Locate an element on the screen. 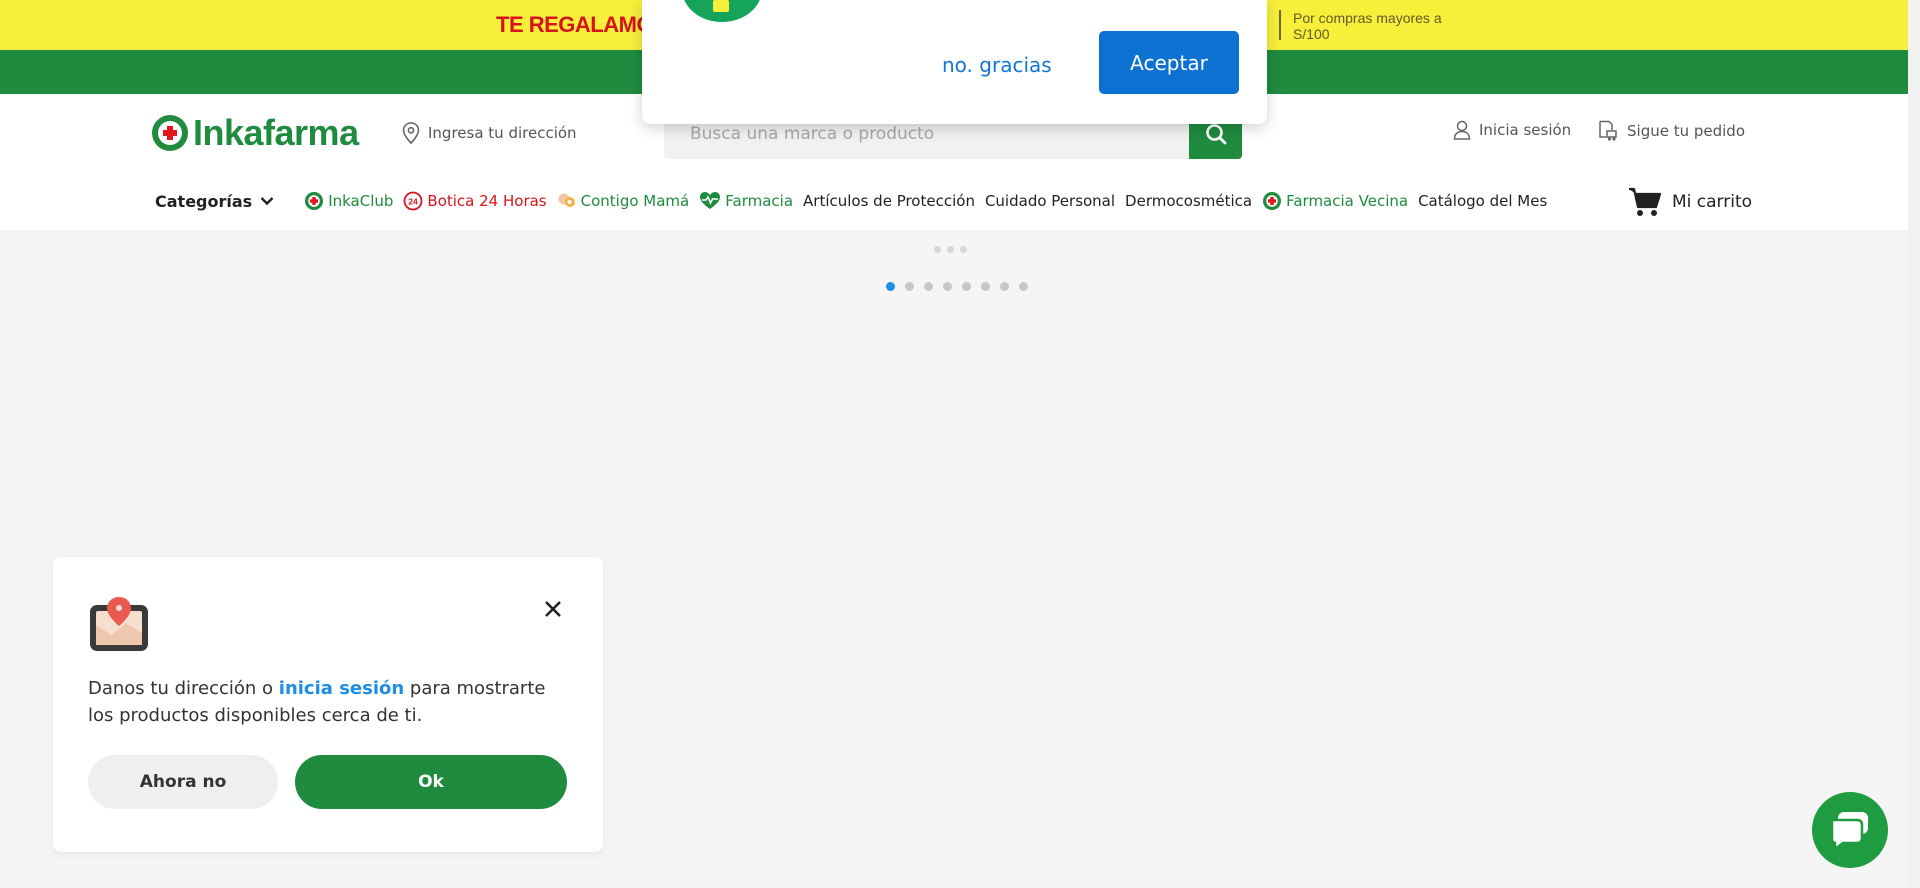 This screenshot has width=1920, height=888. nav-item-label: Dermocosmética is located at coordinates (1189, 201).